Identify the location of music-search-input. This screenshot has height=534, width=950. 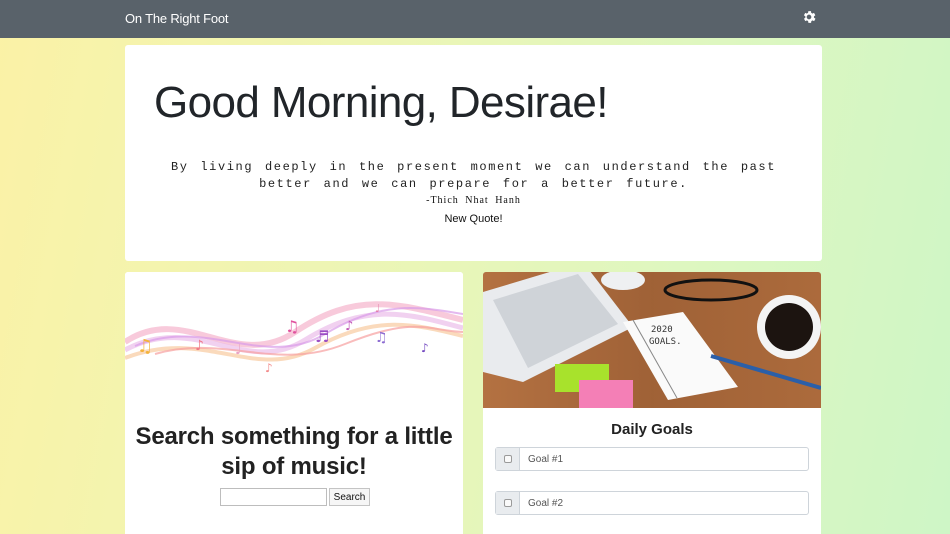
(273, 497).